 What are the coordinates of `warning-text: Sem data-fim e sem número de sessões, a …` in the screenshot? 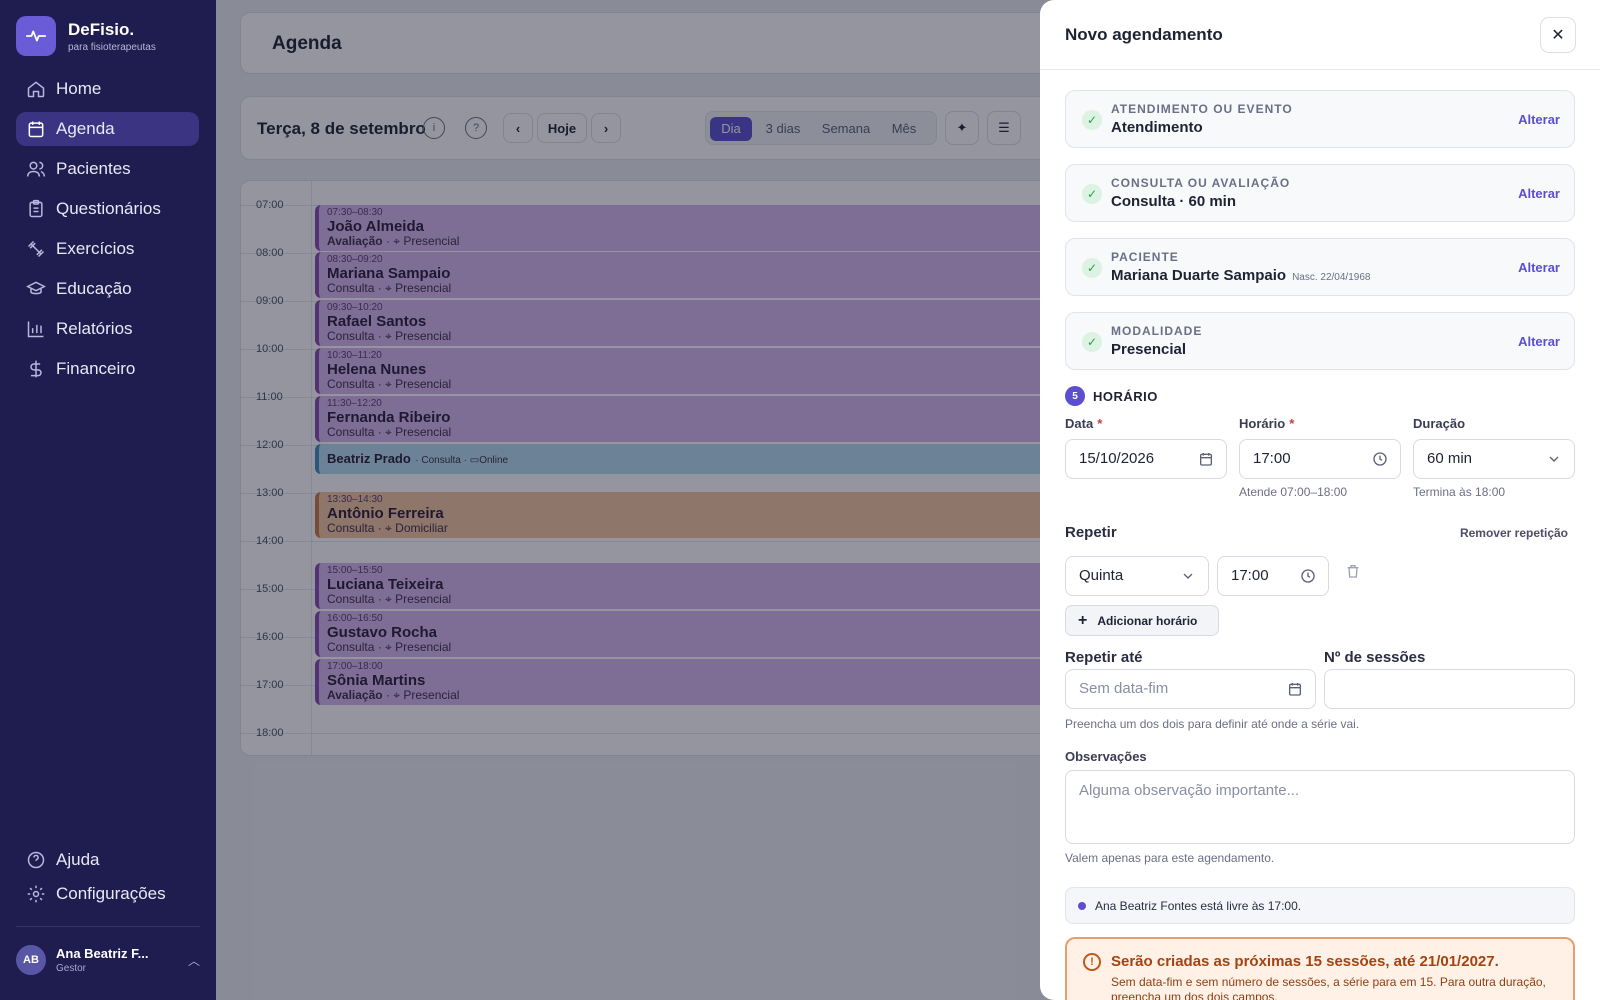 It's located at (1328, 987).